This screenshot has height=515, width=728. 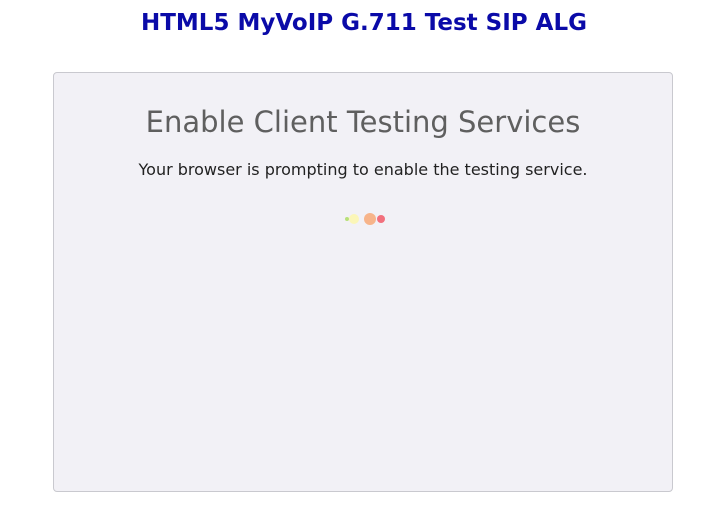 I want to click on loading-indicator, so click(x=363, y=219).